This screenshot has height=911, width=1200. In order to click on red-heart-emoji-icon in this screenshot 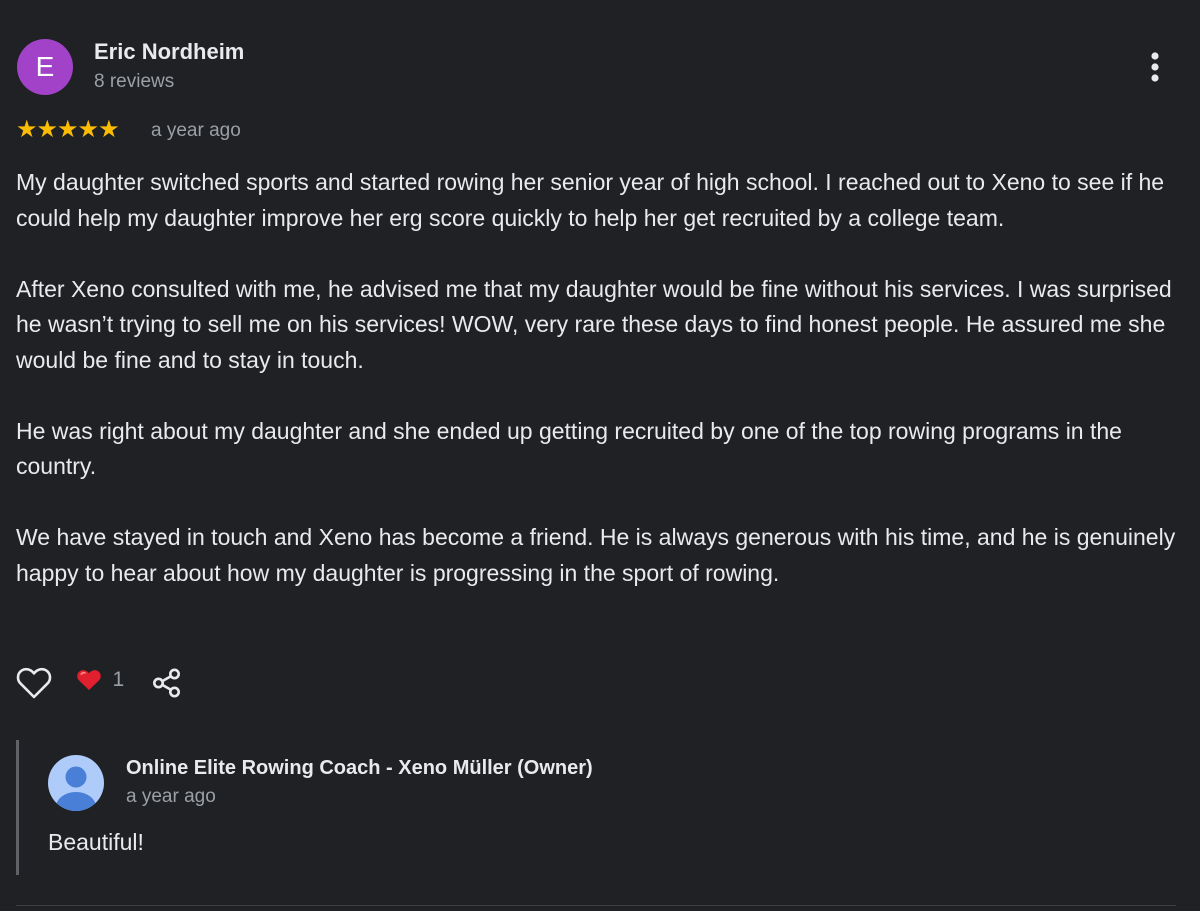, I will do `click(89, 680)`.